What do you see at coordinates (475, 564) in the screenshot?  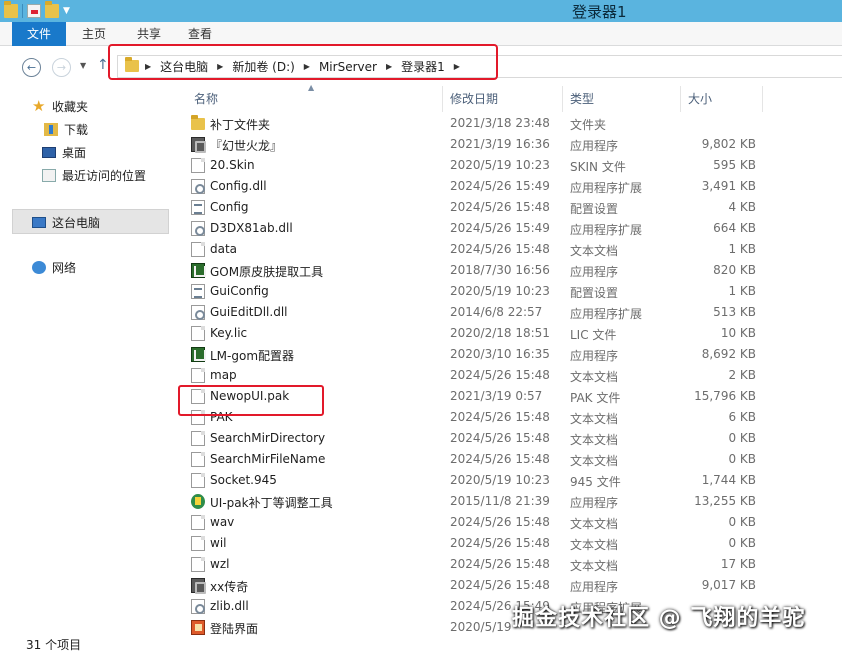 I see `table-row: wzl 2024/5/26 15:48 文本文档 17 KB` at bounding box center [475, 564].